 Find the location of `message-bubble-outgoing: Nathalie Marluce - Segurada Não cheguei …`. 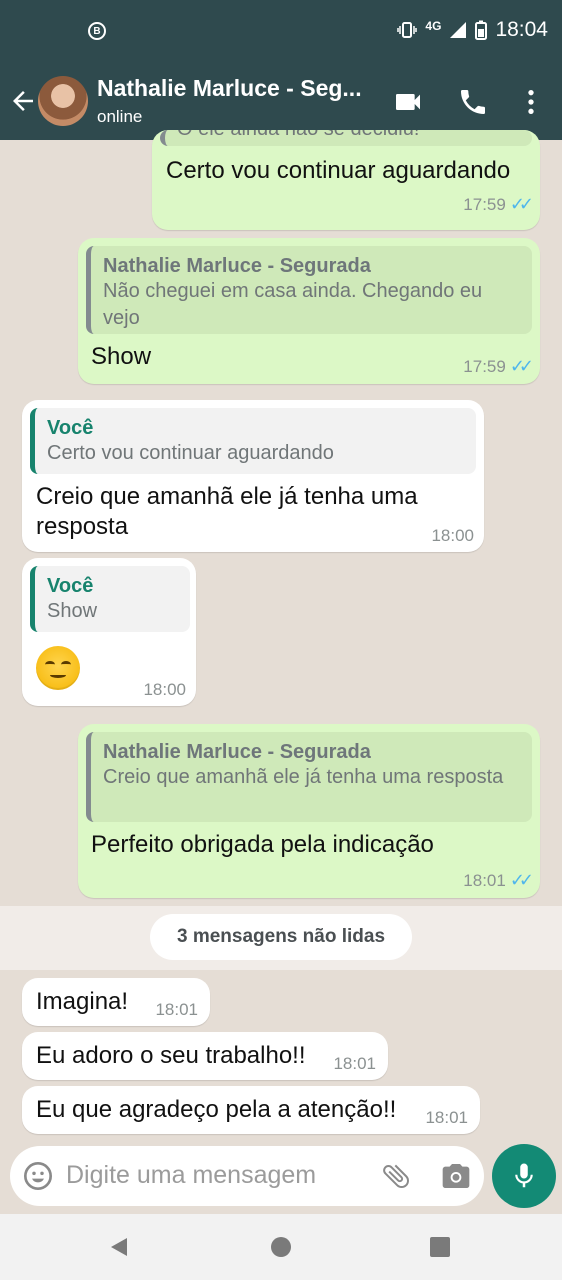

message-bubble-outgoing: Nathalie Marluce - Segurada Não cheguei … is located at coordinates (309, 311).